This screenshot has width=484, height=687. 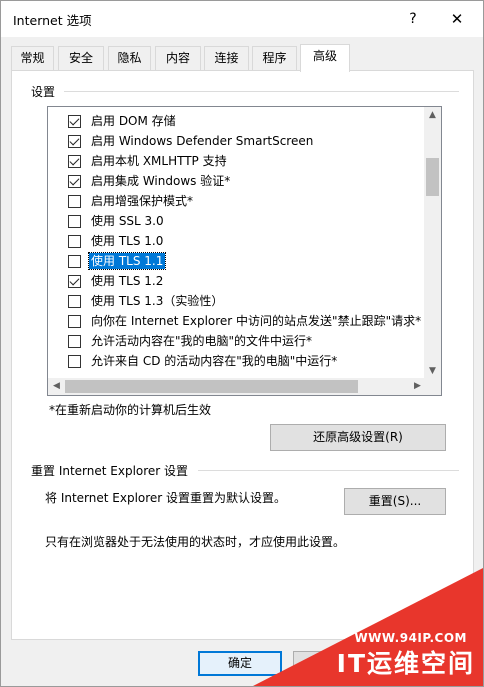 I want to click on list-item-label: 启用集成 Windows 验证*, so click(x=161, y=181).